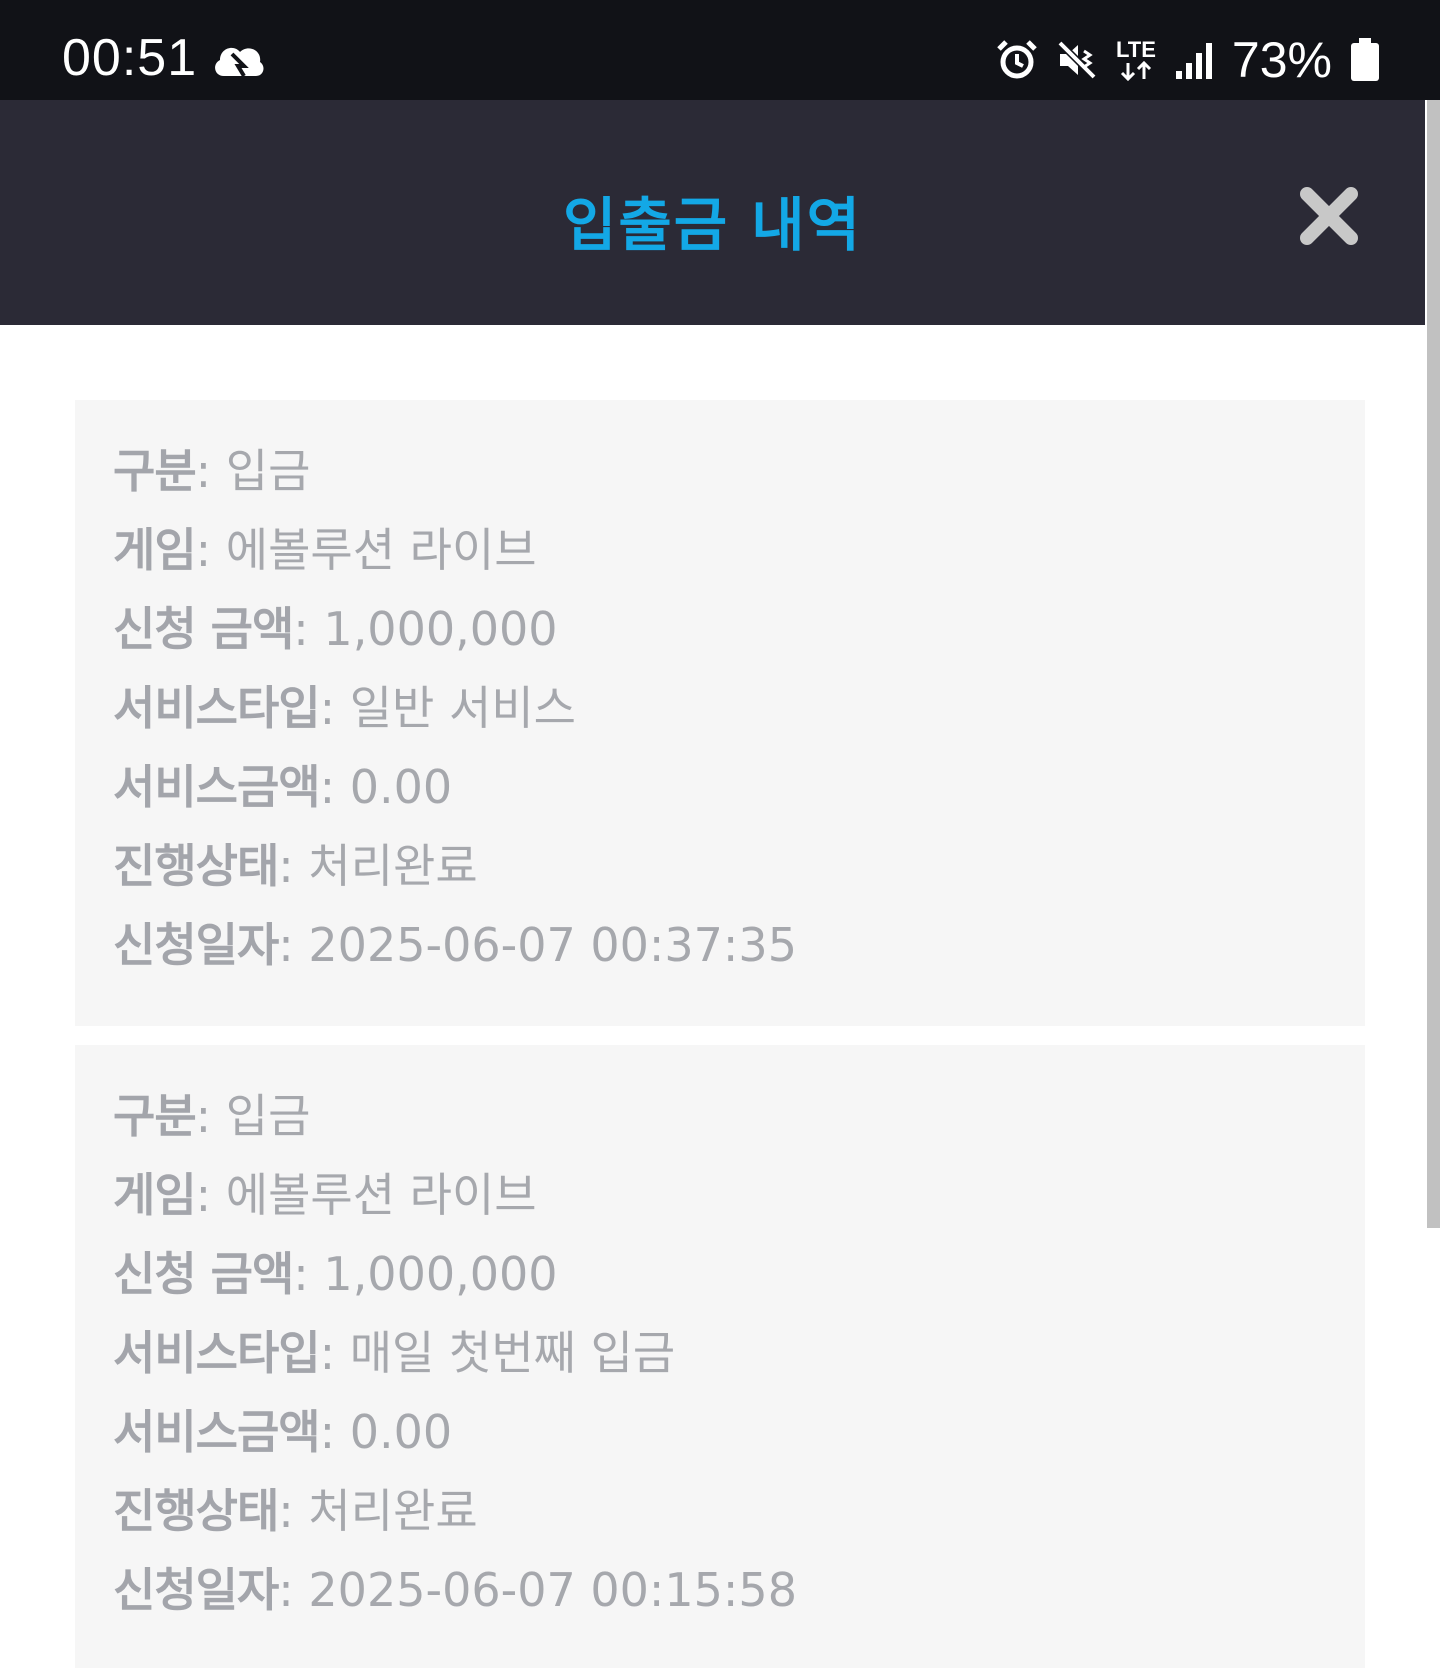 This screenshot has width=1440, height=1668. What do you see at coordinates (455, 1590) in the screenshot?
I see `field-date: 신청일자: 2025-06-07 00:15:58` at bounding box center [455, 1590].